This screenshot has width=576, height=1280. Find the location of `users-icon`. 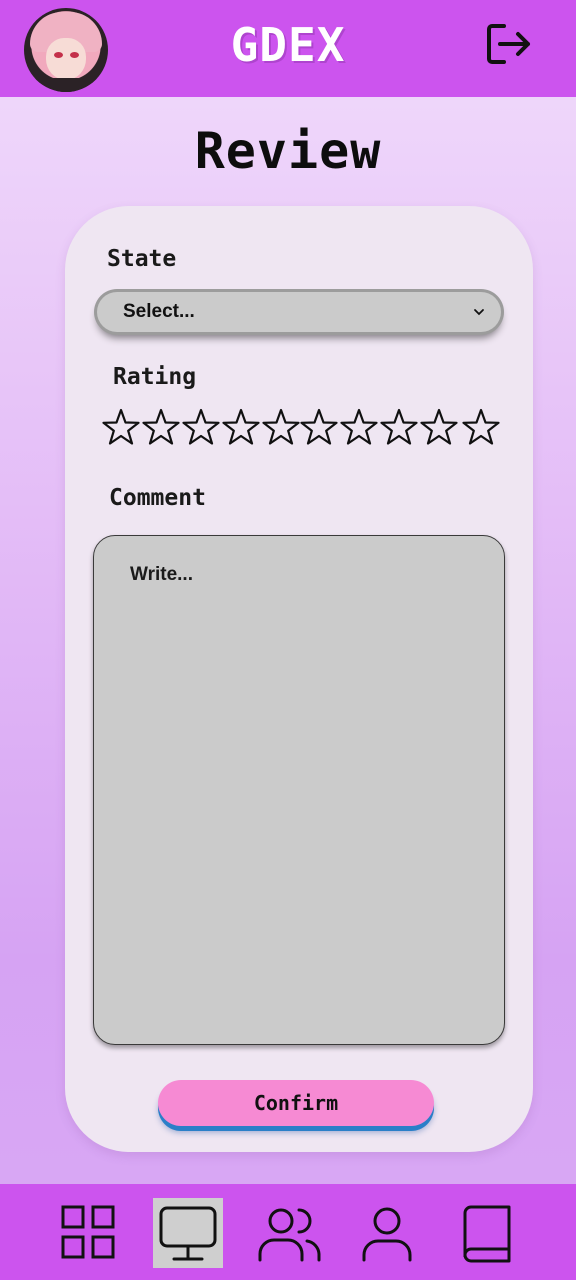

users-icon is located at coordinates (289, 1235).